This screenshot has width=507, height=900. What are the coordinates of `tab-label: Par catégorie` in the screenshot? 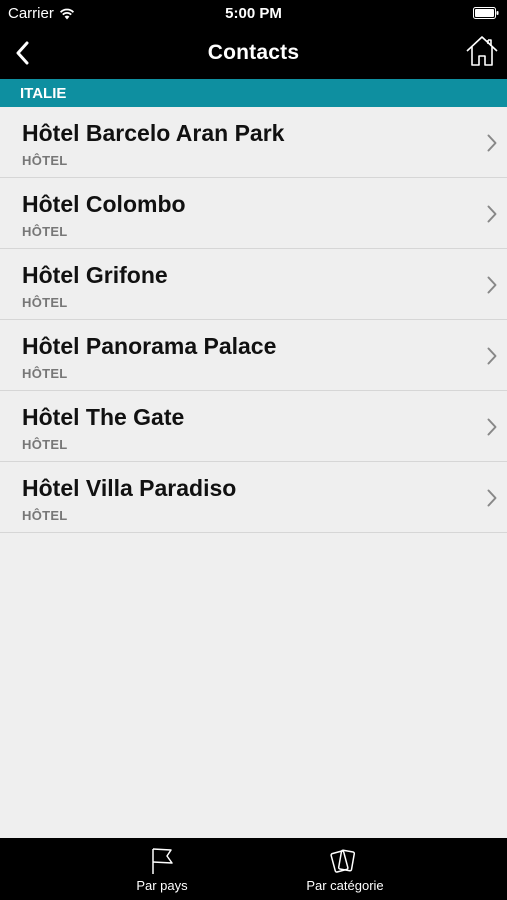 It's located at (345, 885).